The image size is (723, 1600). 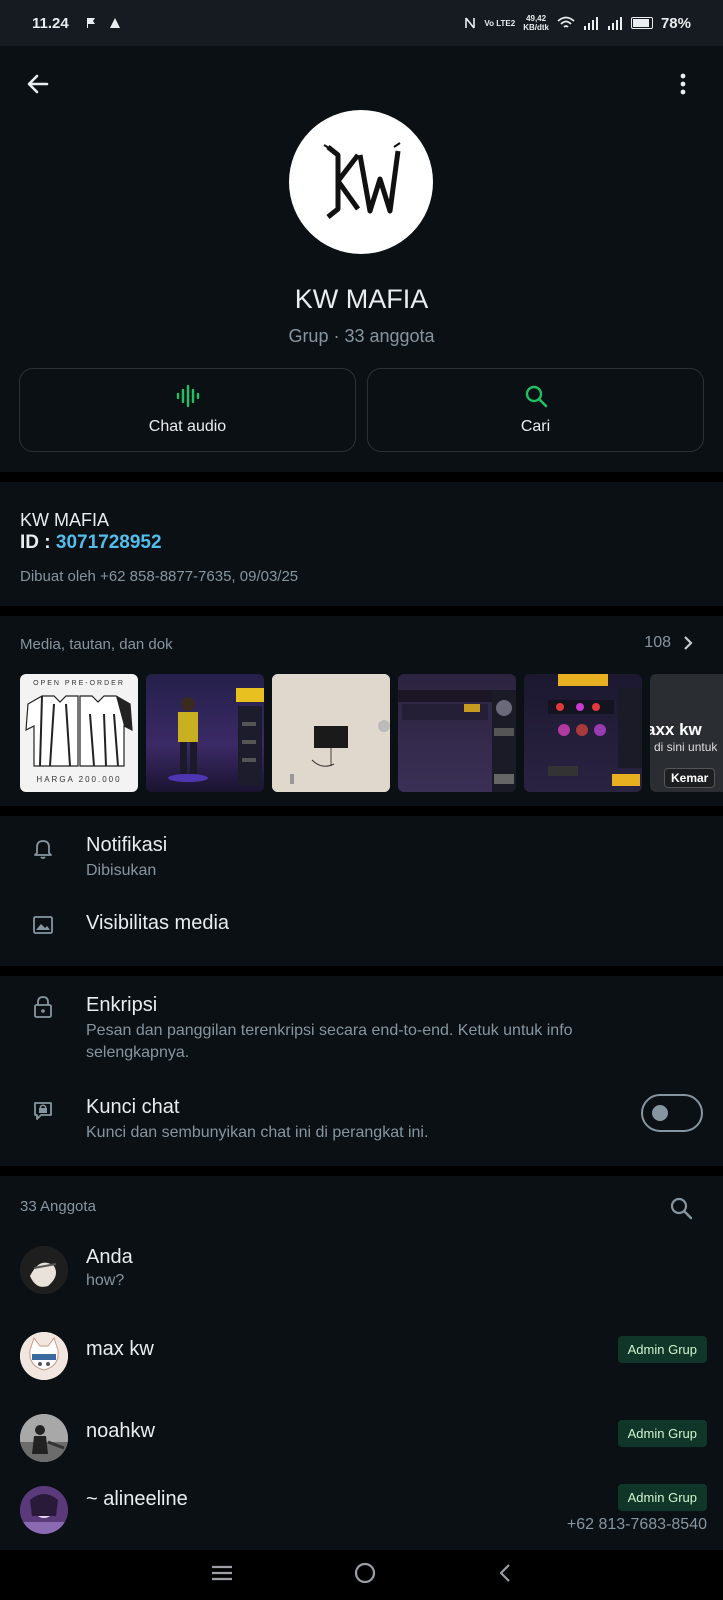 What do you see at coordinates (361, 925) in the screenshot?
I see `media-visibility-row: Visibilitas media` at bounding box center [361, 925].